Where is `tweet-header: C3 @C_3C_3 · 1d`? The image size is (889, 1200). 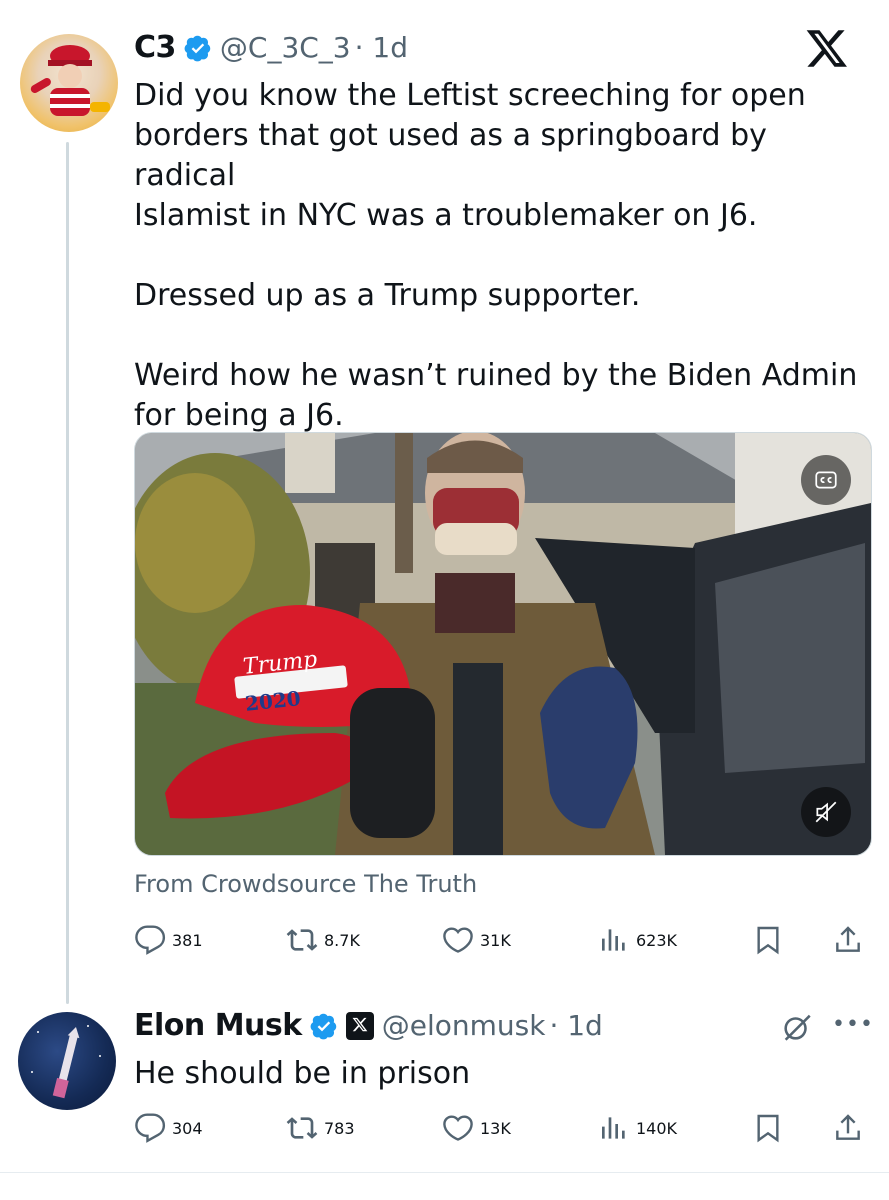 tweet-header: C3 @C_3C_3 · 1d is located at coordinates (271, 47).